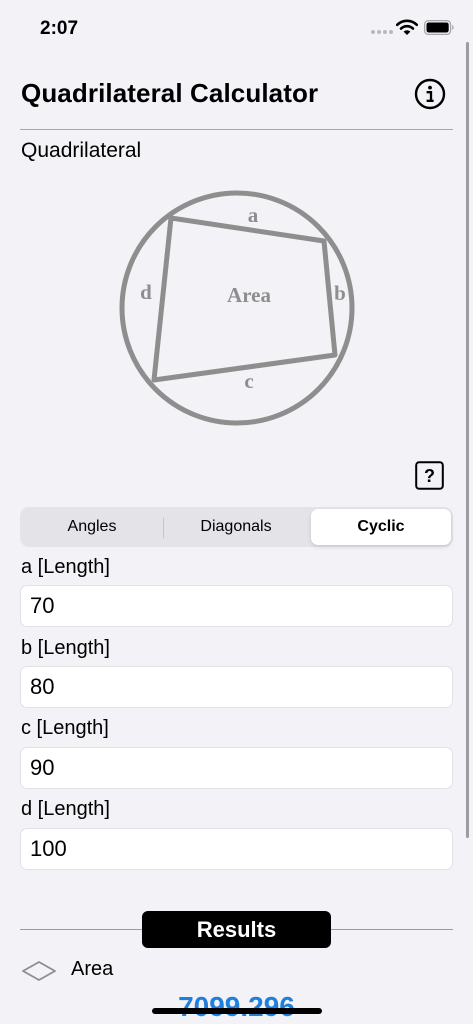 This screenshot has height=1024, width=473. I want to click on area-result-value: 7099.296, so click(236, 1006).